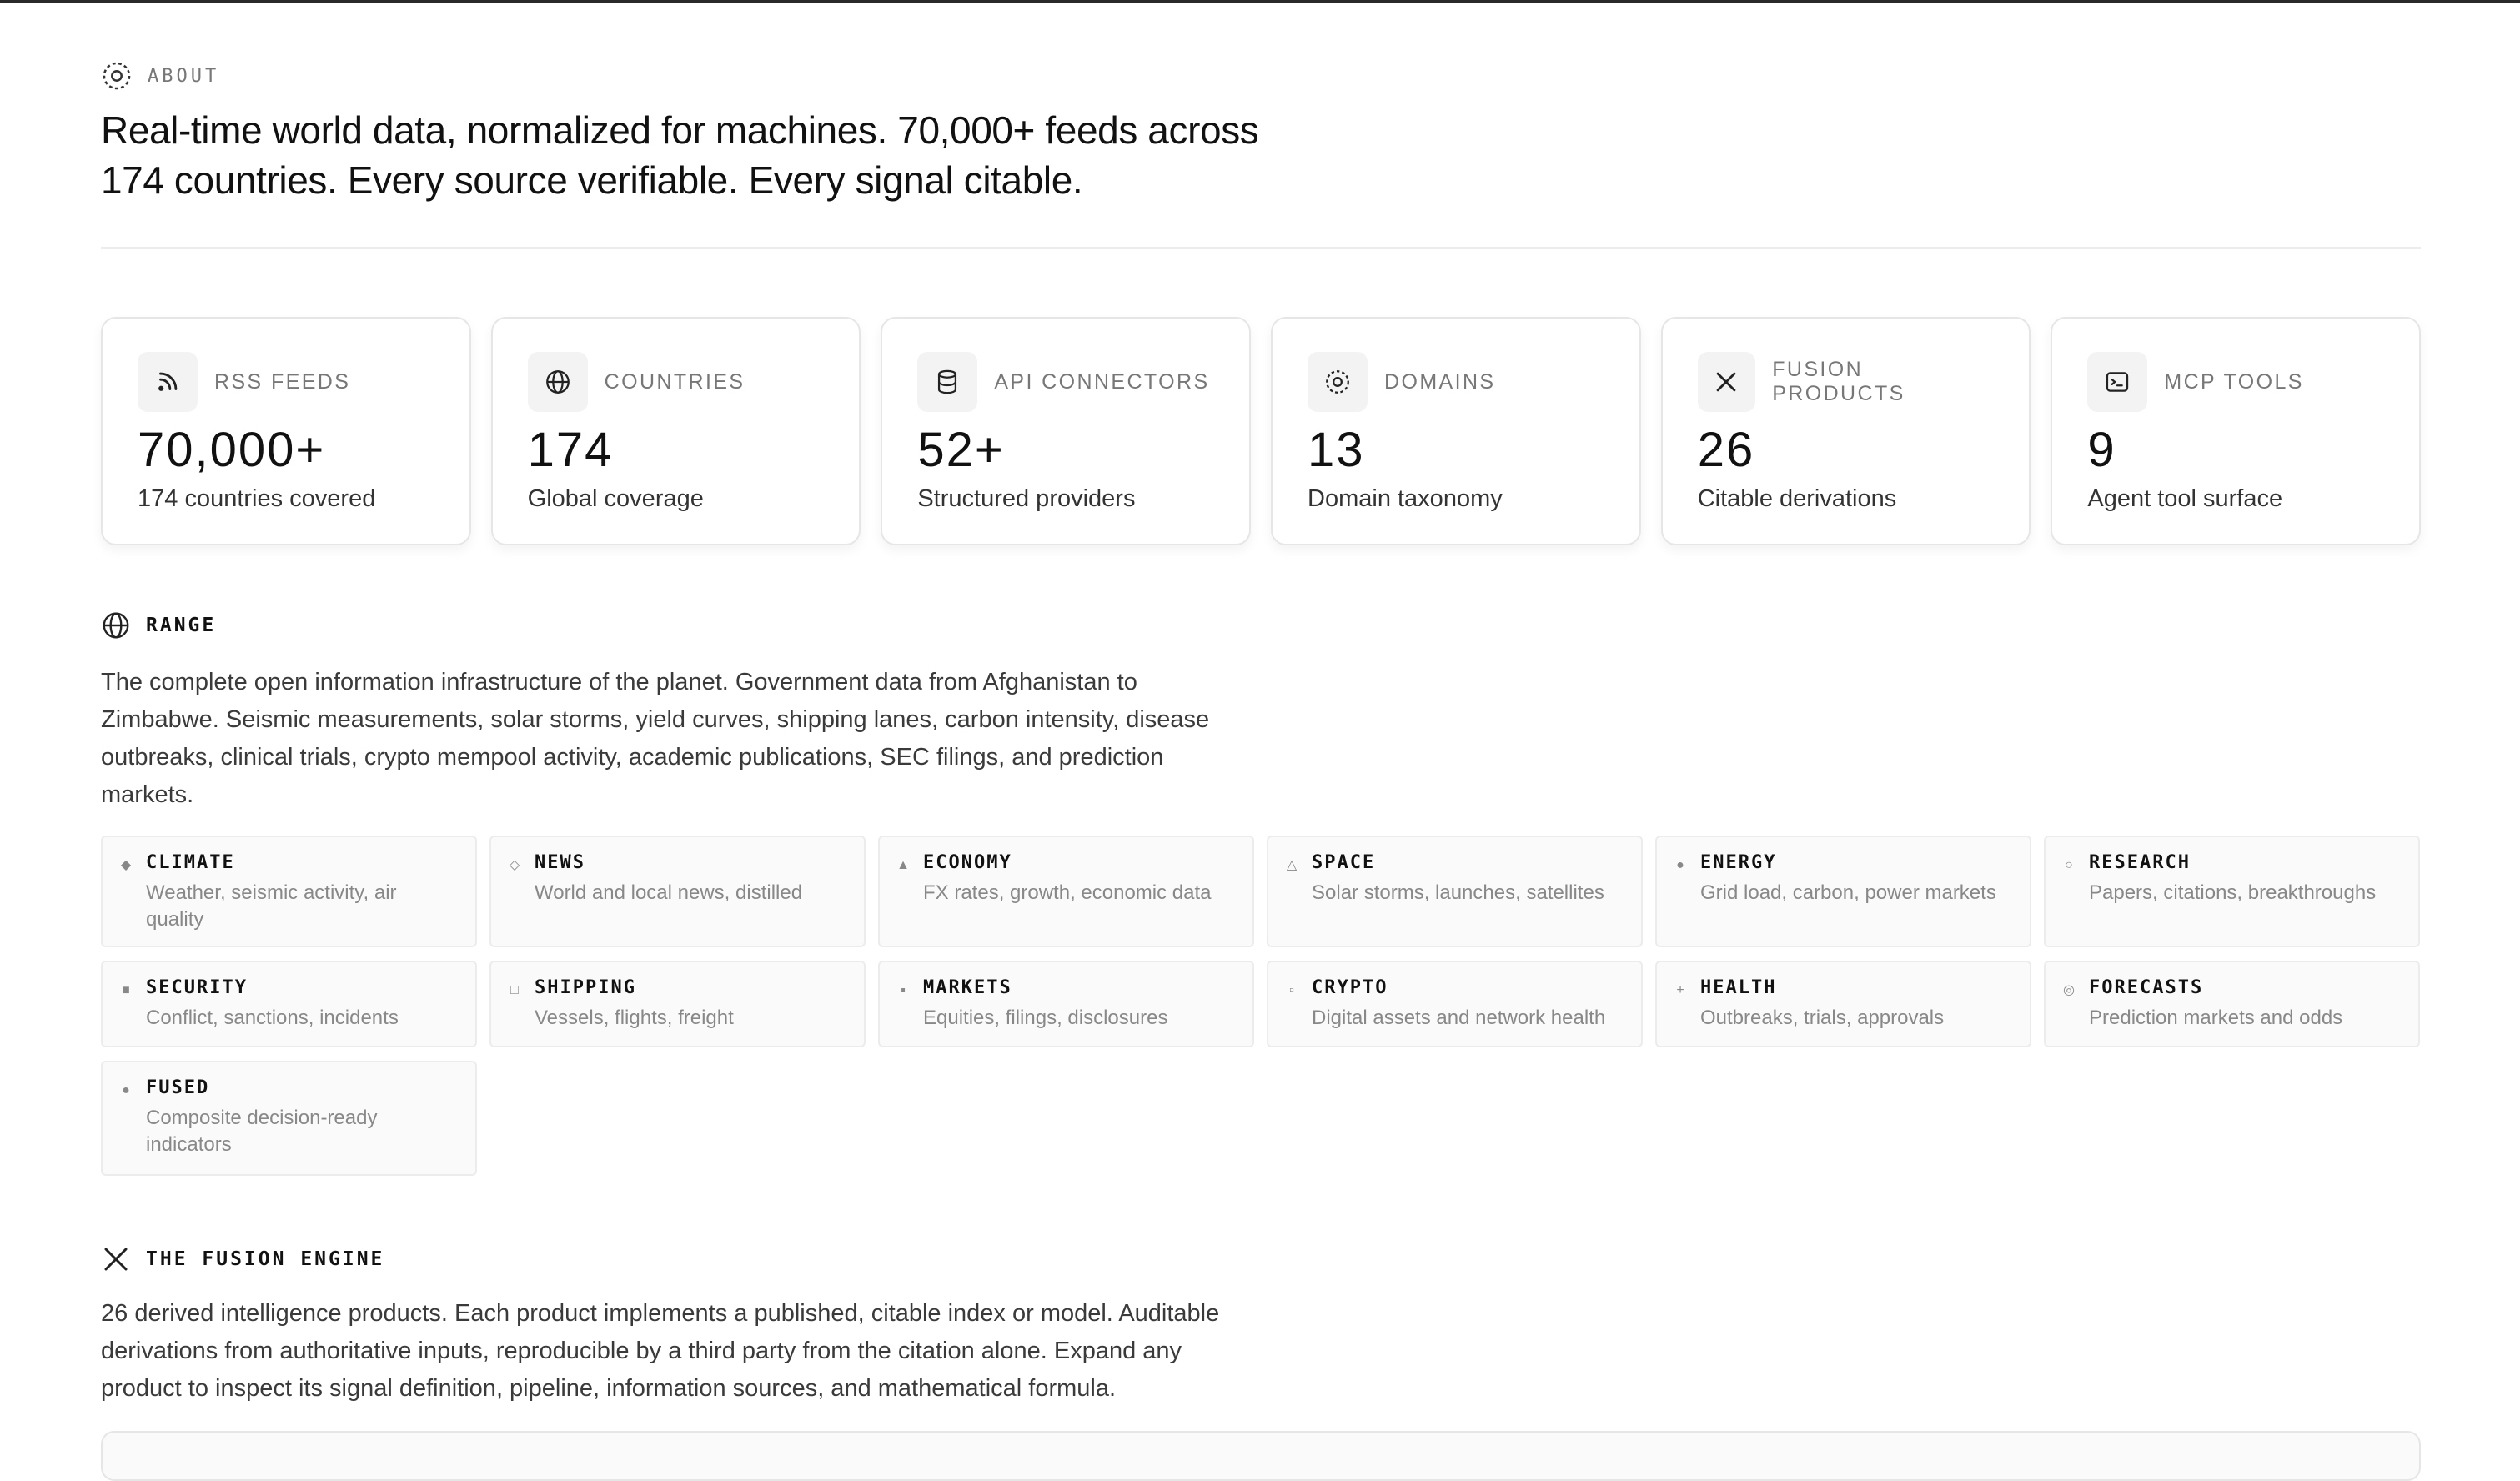  Describe the element at coordinates (181, 625) in the screenshot. I see `section-title: RANGE` at that location.